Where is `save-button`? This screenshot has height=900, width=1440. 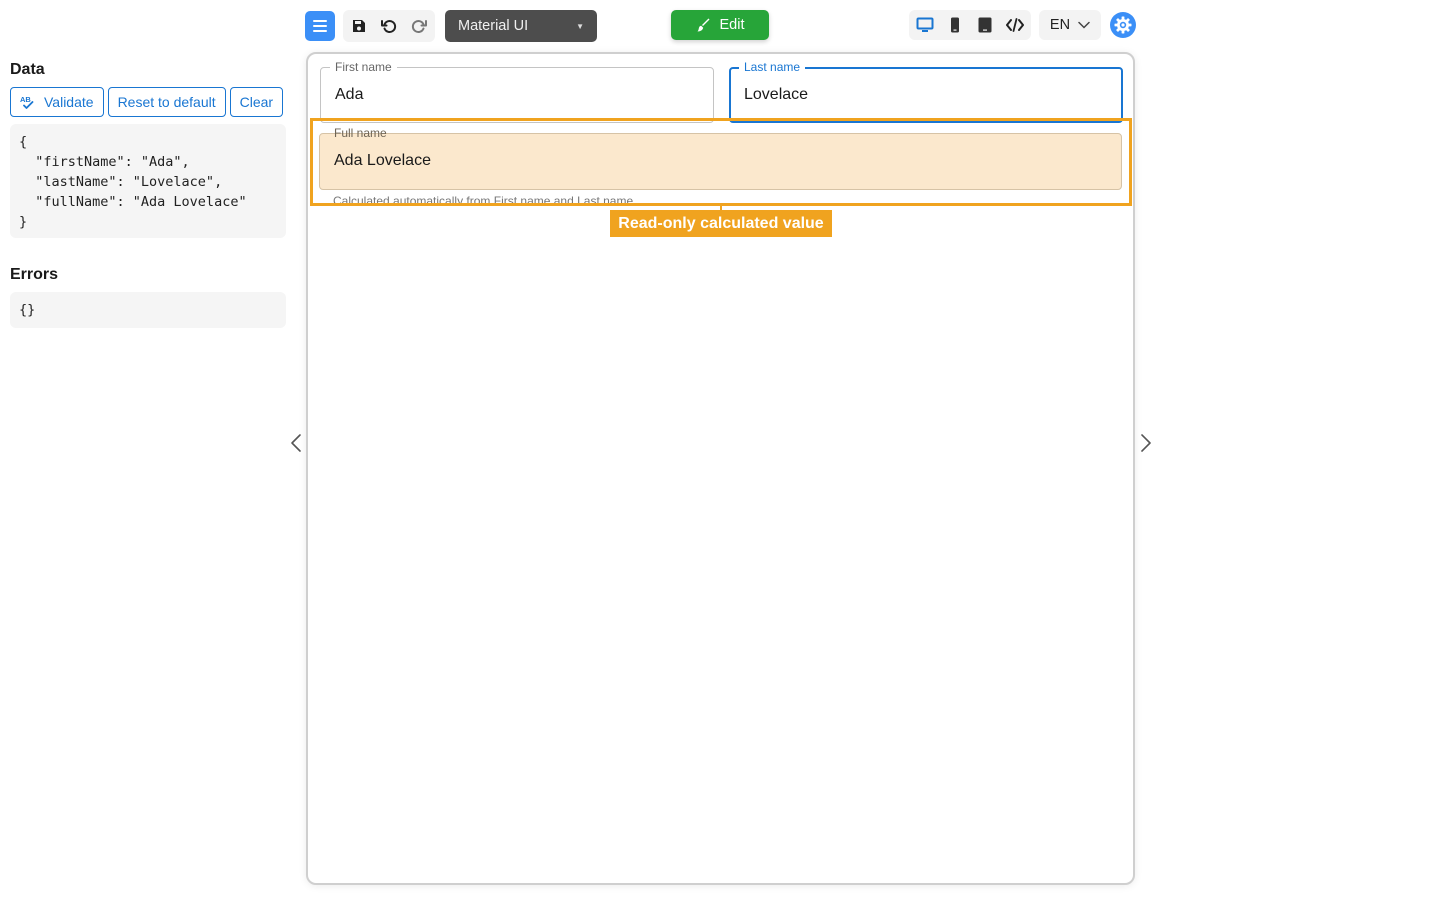 save-button is located at coordinates (359, 26).